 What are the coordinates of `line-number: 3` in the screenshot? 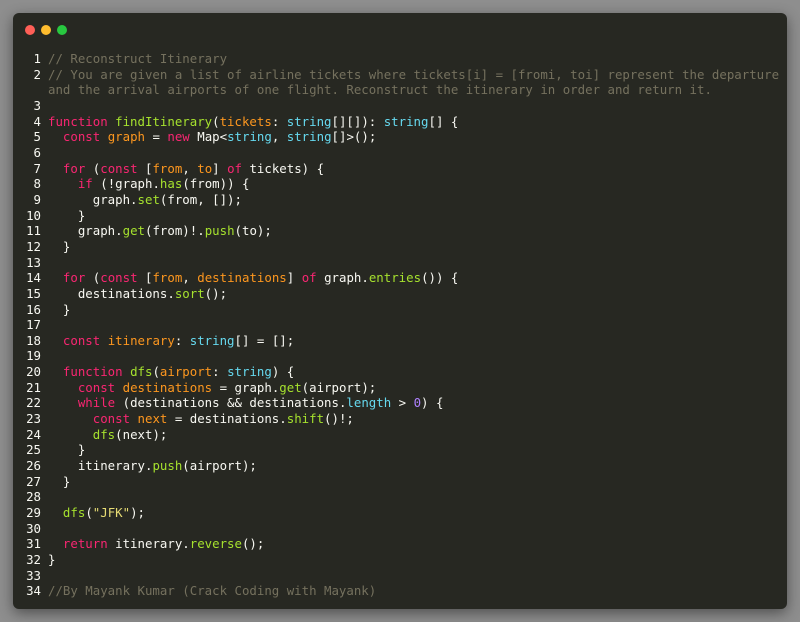 It's located at (37, 105).